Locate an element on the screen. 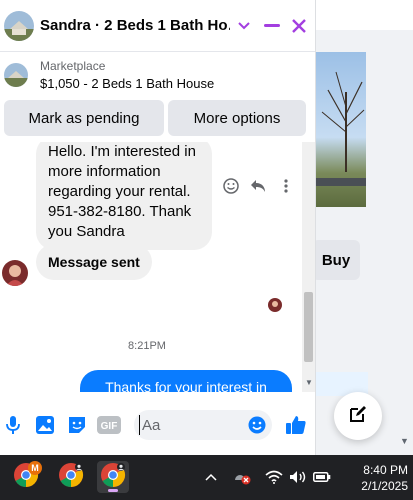 This screenshot has height=500, width=413. background-top-card is located at coordinates (364, 15).